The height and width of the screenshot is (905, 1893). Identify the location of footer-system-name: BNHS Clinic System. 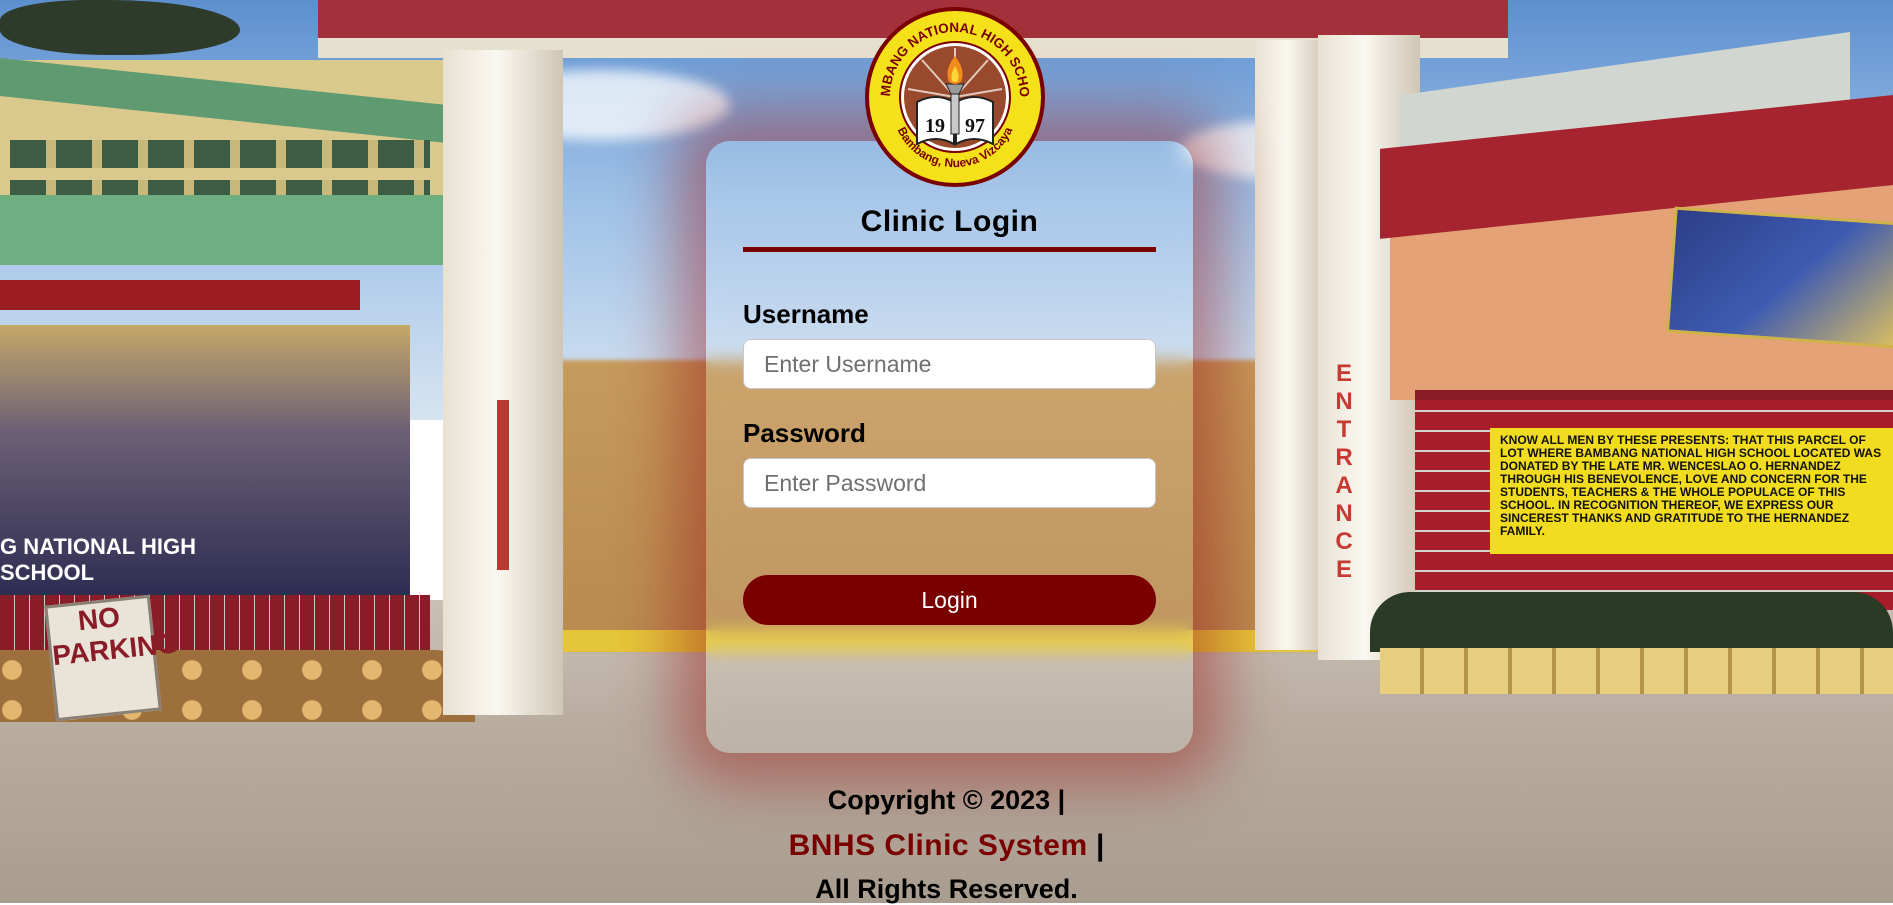
(938, 845).